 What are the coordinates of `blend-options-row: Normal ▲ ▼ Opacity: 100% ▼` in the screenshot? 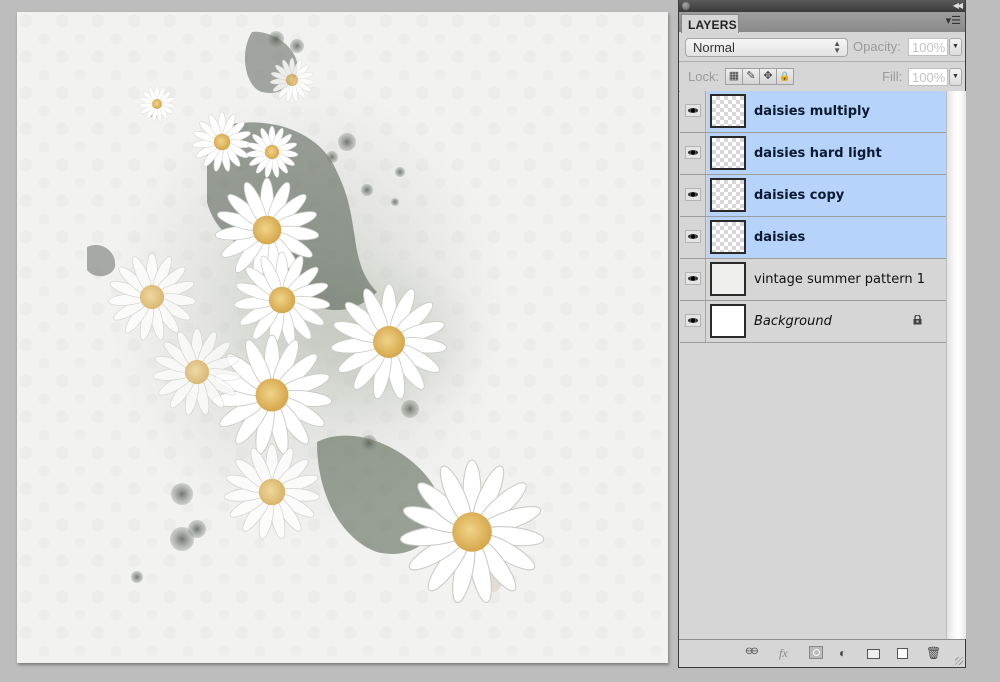 It's located at (822, 47).